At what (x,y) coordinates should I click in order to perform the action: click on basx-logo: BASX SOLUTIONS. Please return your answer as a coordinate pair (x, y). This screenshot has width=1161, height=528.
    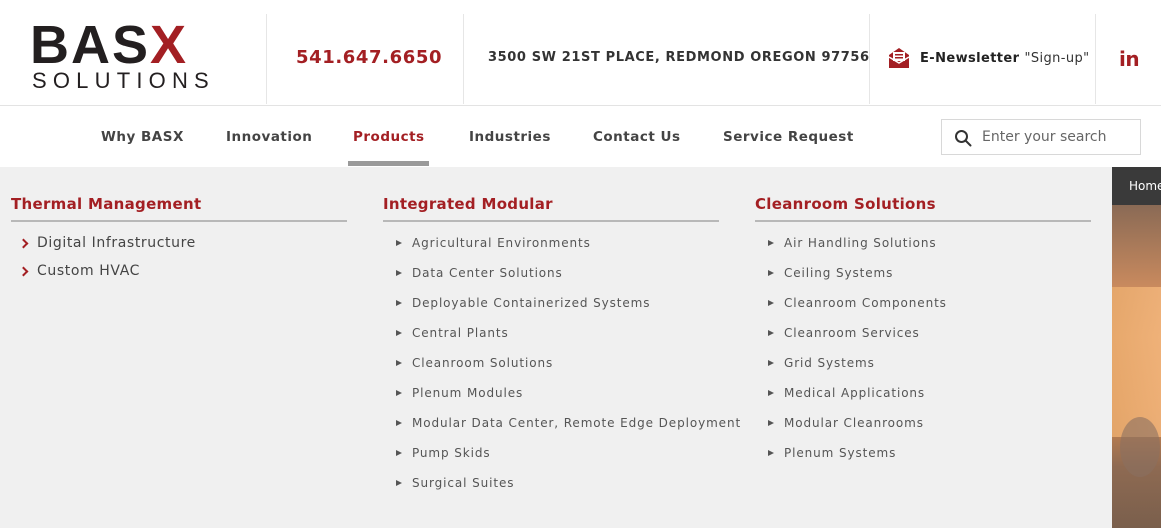
    Looking at the image, I should click on (127, 56).